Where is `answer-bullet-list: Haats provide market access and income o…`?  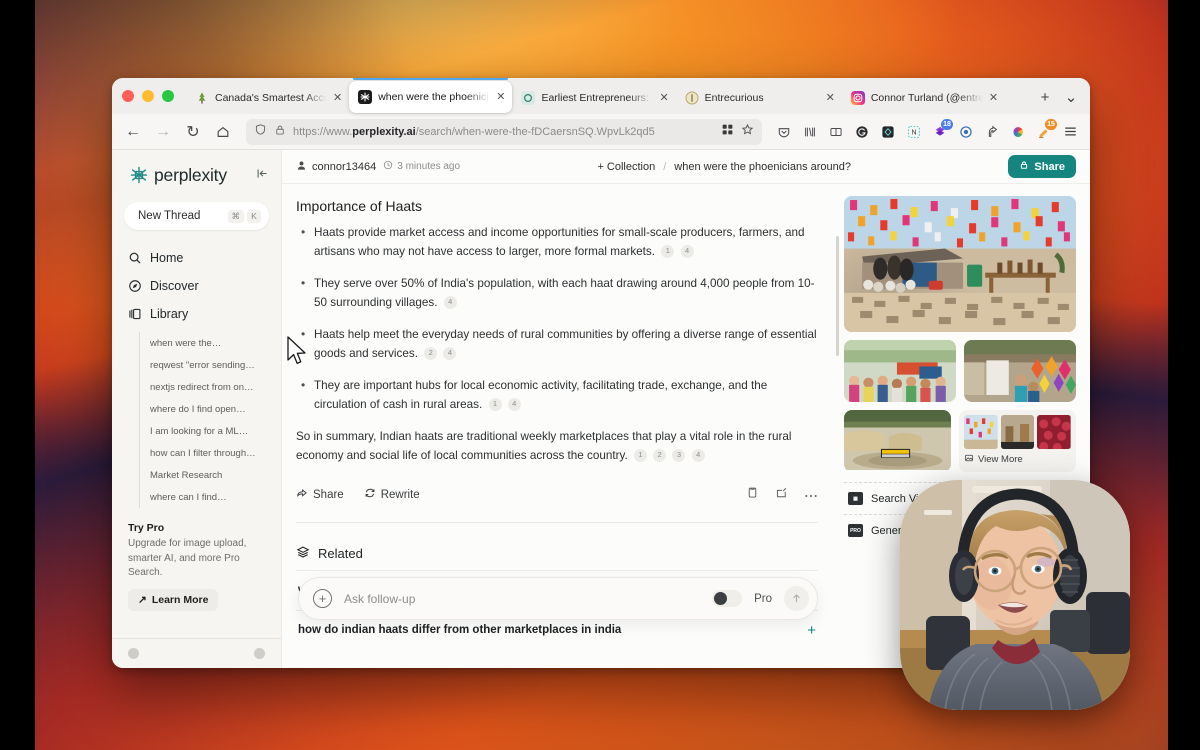
answer-bullet-list: Haats provide market access and income o… is located at coordinates (557, 319).